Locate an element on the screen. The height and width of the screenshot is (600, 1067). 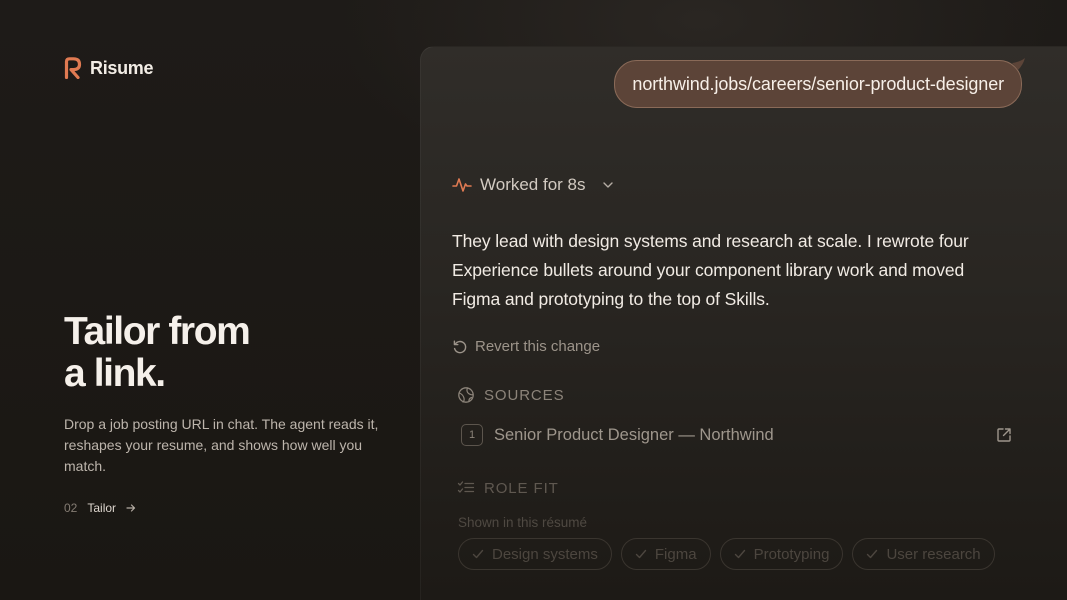
skill-tag-label: Figma is located at coordinates (675, 554).